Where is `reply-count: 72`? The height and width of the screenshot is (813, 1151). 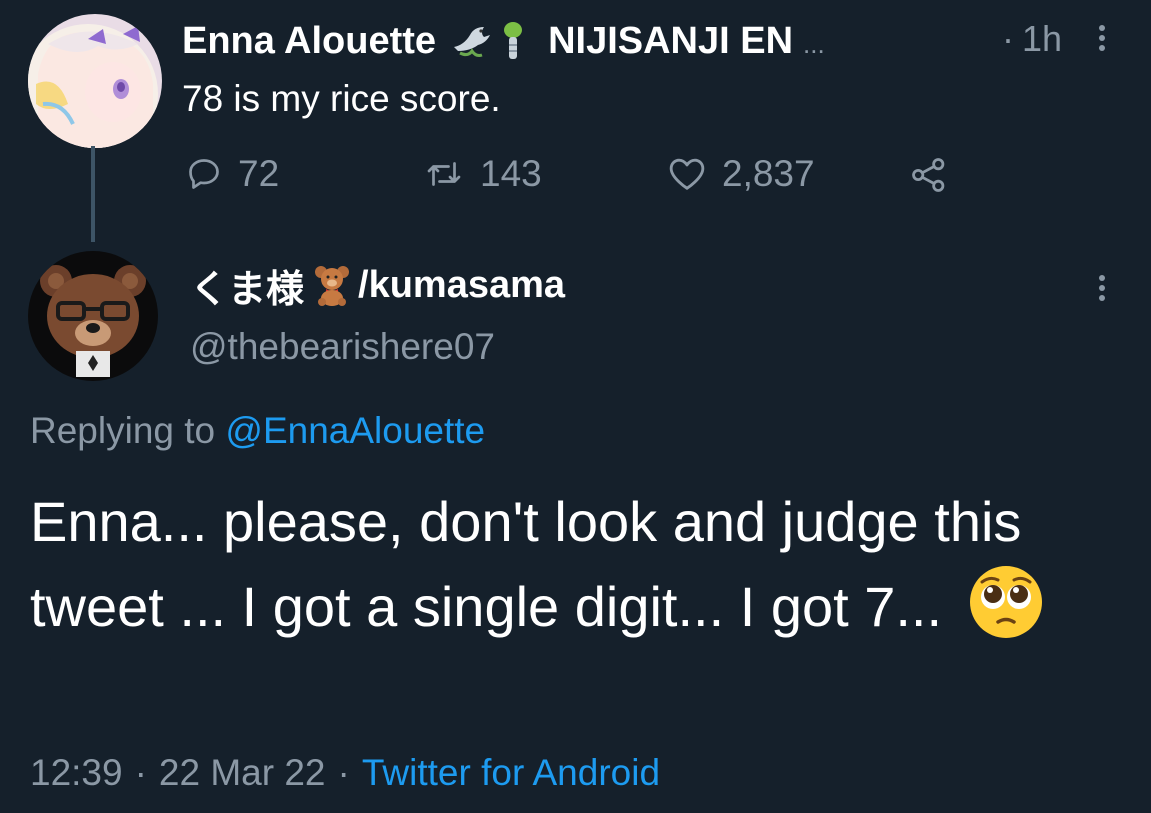 reply-count: 72 is located at coordinates (259, 173).